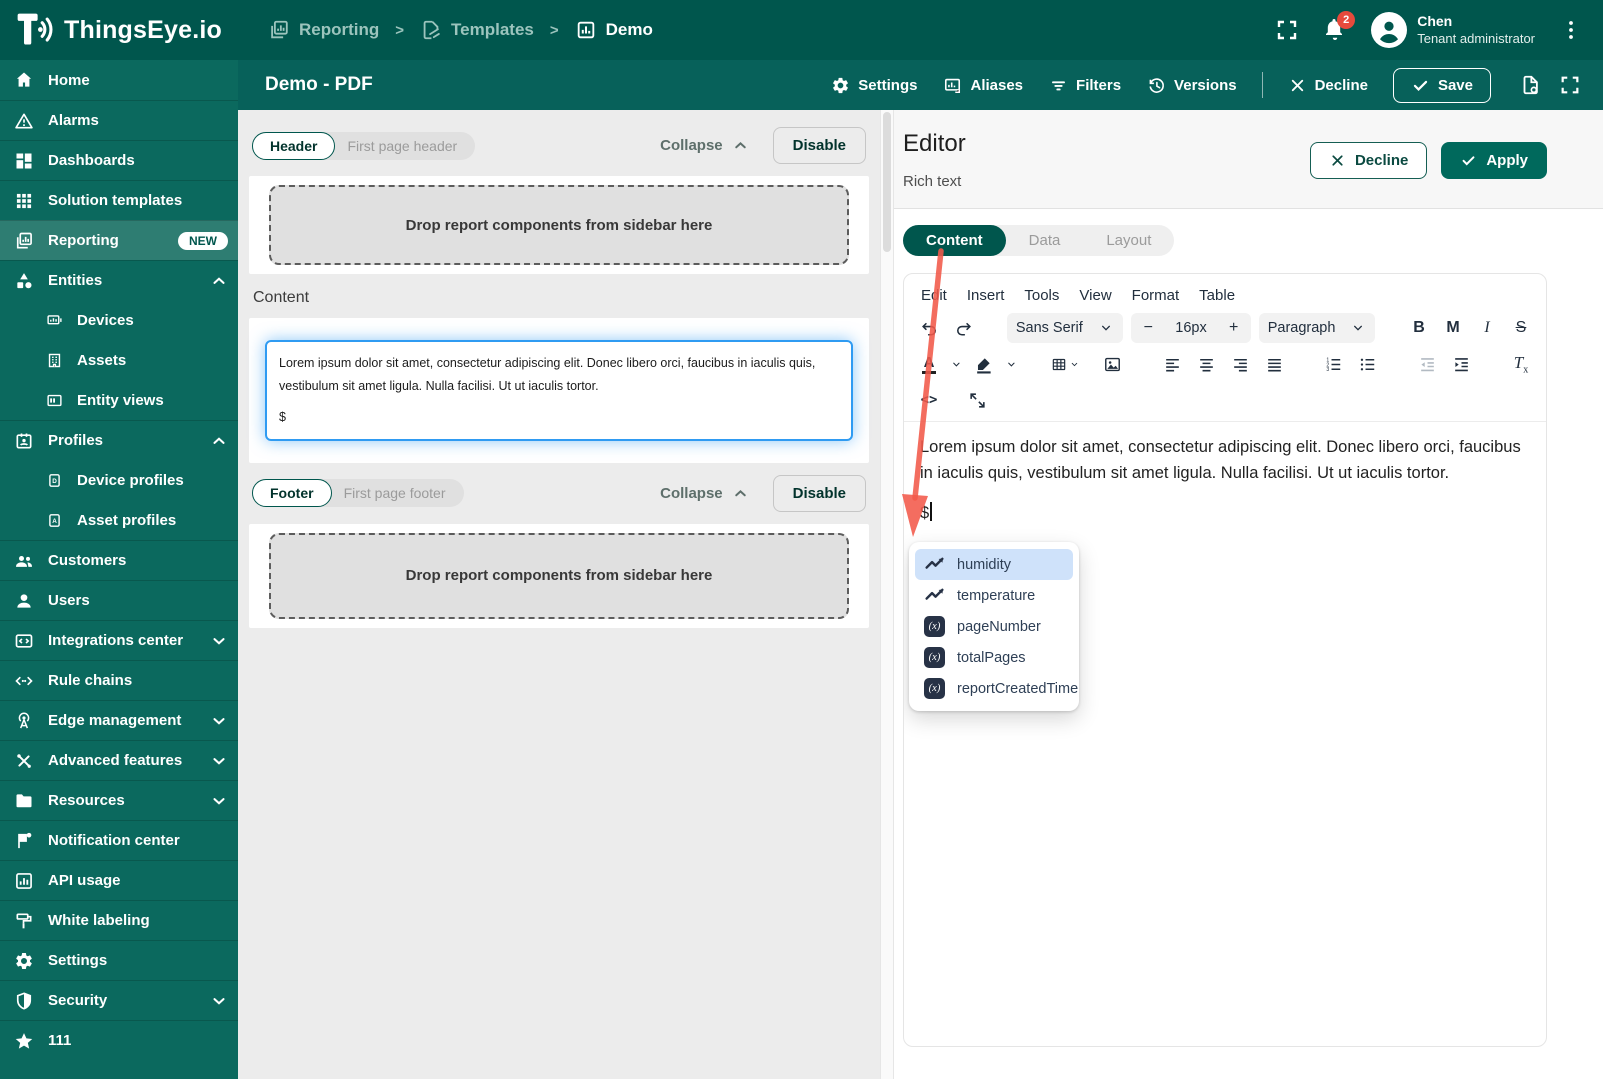  Describe the element at coordinates (1192, 85) in the screenshot. I see `versions-button: Versions` at that location.